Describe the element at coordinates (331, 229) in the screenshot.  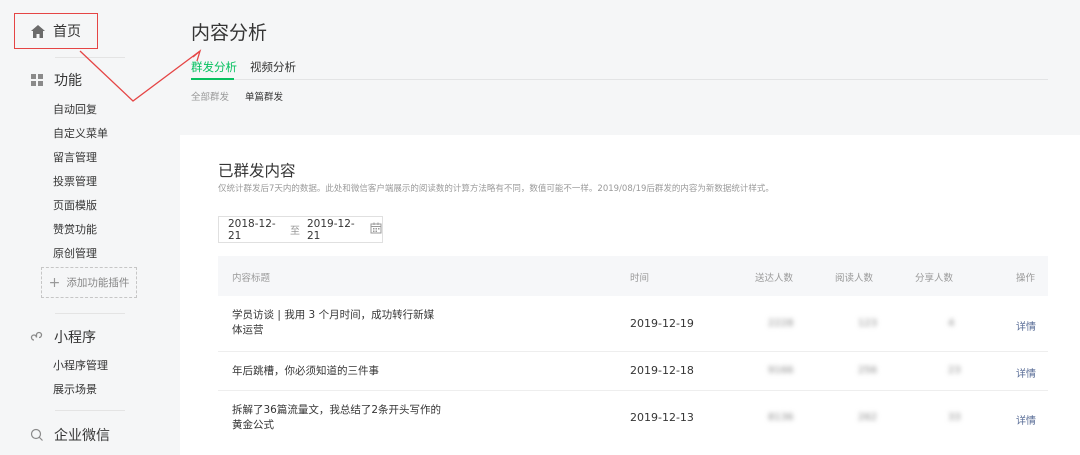
I see `date-to: 2019-12-21` at that location.